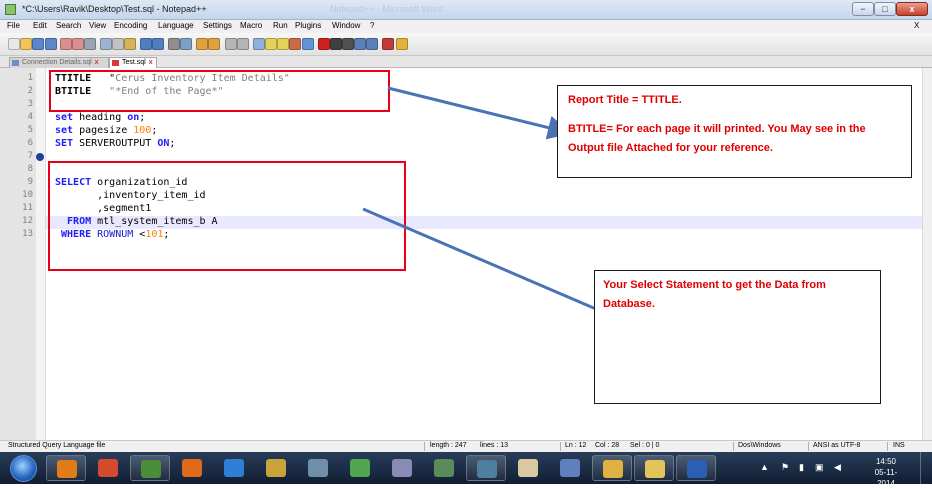  What do you see at coordinates (448, 445) in the screenshot?
I see `status-length: length : 247` at bounding box center [448, 445].